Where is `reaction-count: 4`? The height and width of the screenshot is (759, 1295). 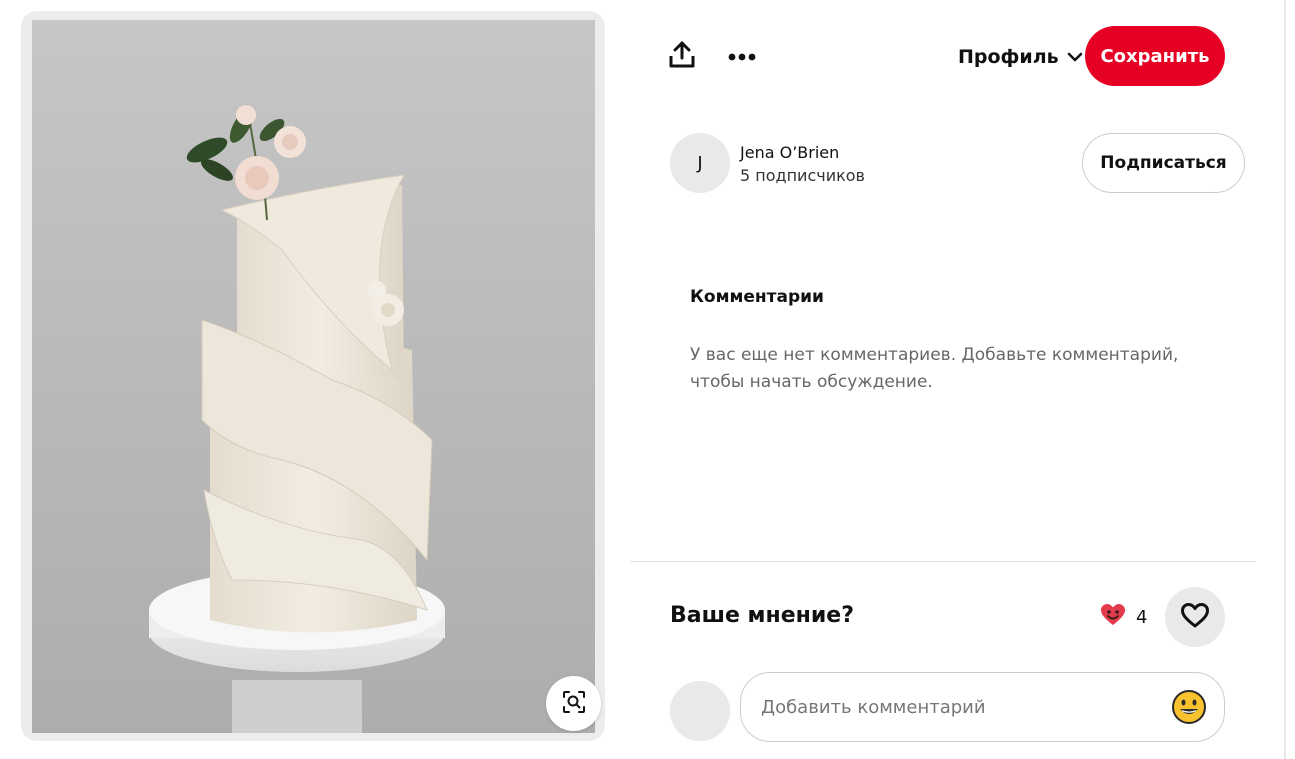 reaction-count: 4 is located at coordinates (1142, 617).